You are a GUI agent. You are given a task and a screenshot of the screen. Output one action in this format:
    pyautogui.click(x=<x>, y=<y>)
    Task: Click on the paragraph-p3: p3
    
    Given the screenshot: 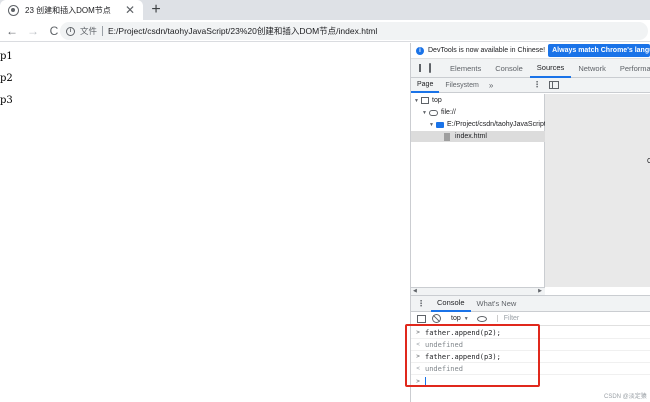 What is the action you would take?
    pyautogui.click(x=6, y=100)
    